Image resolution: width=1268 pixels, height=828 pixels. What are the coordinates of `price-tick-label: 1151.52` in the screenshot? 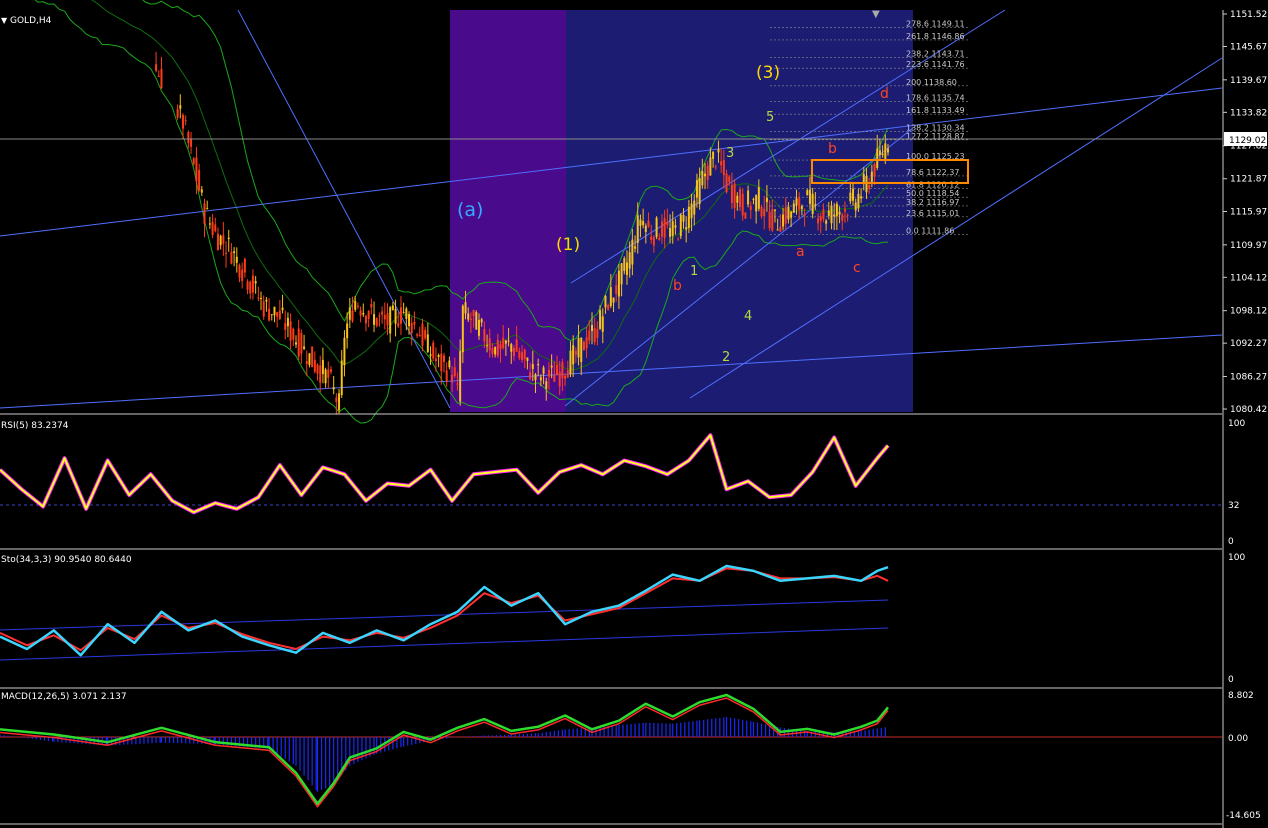 It's located at (1248, 15).